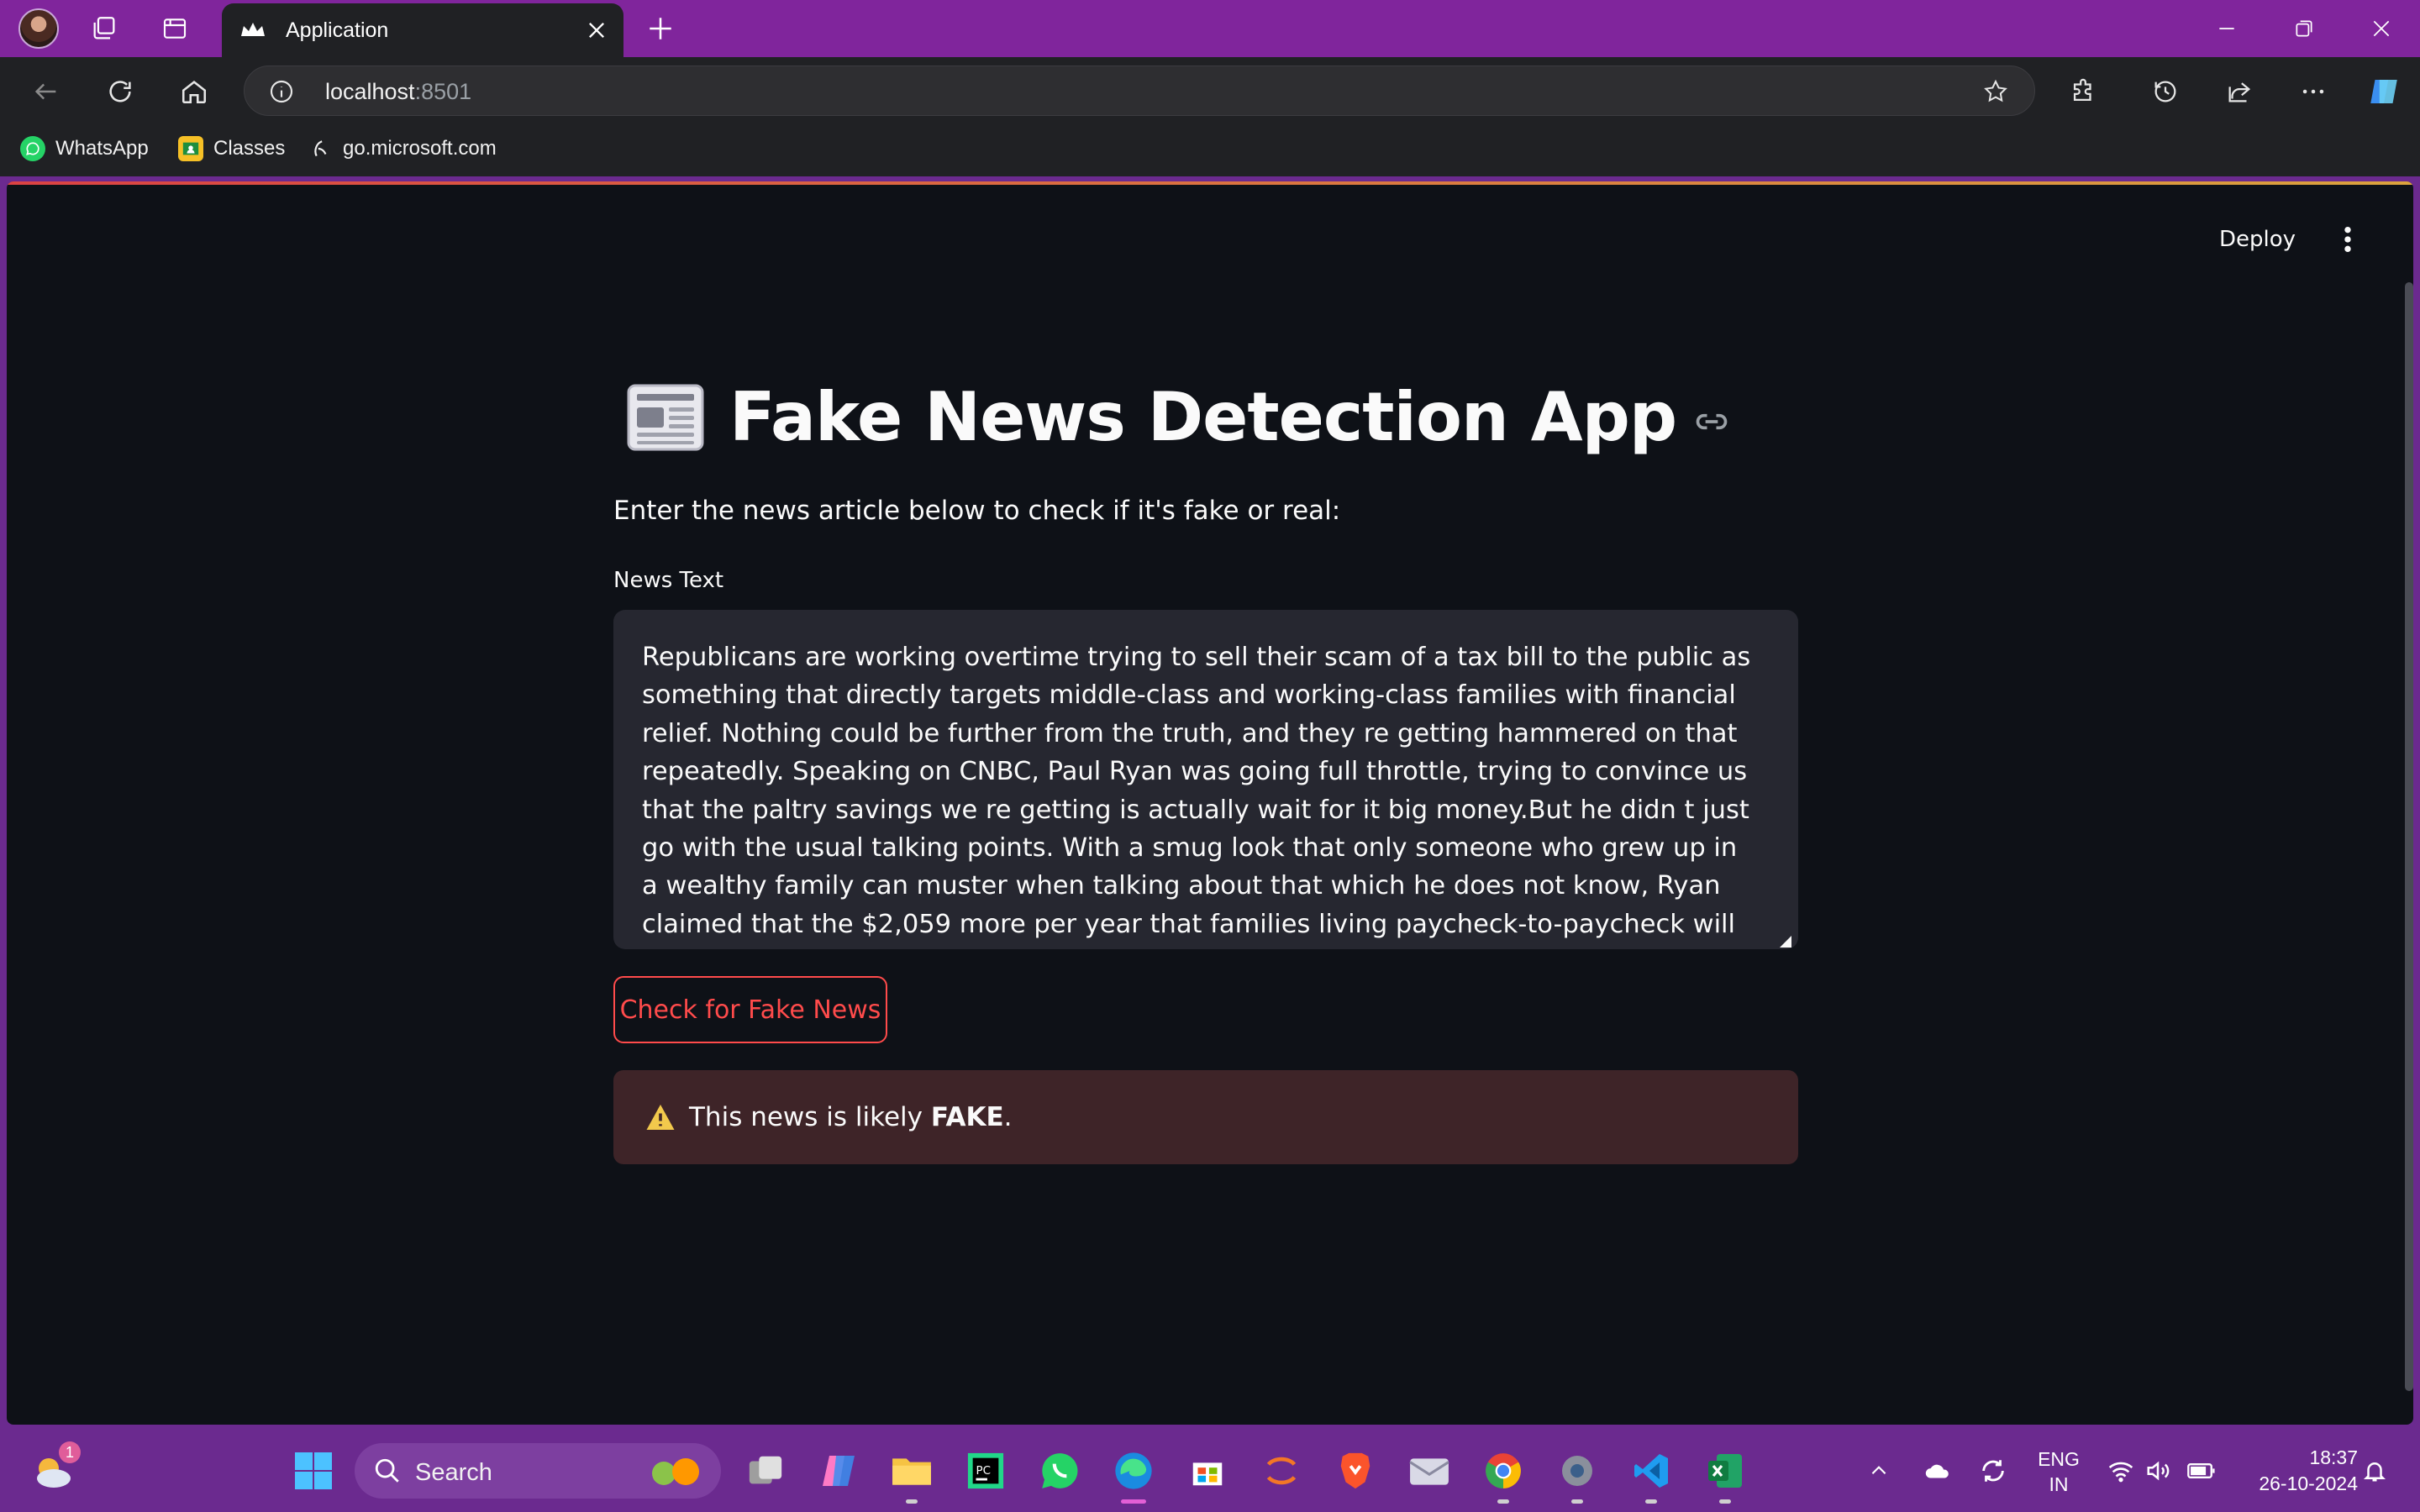  I want to click on workspaces-icon, so click(104, 28).